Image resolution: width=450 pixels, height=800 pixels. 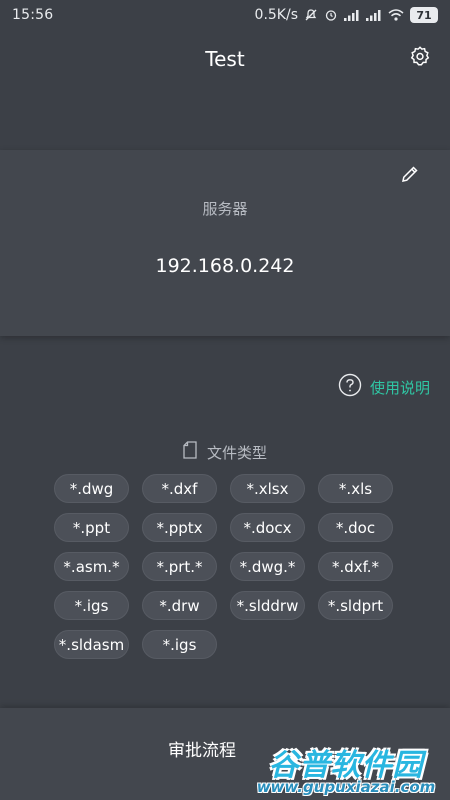 I want to click on status-indicators: 0.5K/s 71, so click(x=346, y=15).